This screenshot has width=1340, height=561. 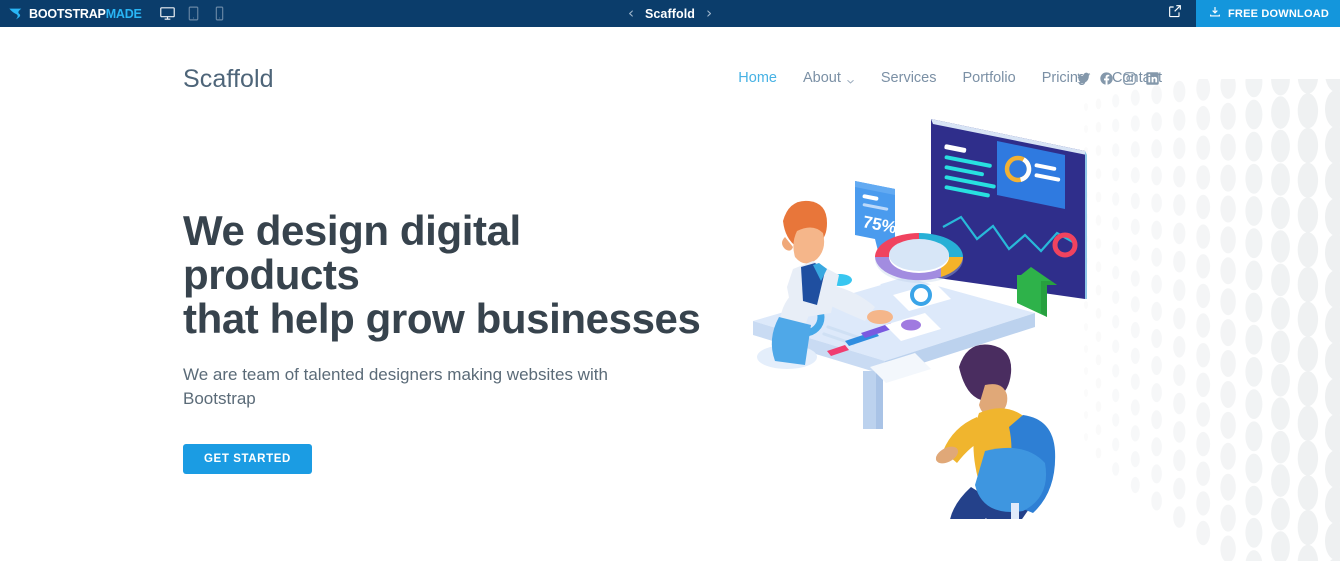 I want to click on nav-item-about: About, so click(x=829, y=78).